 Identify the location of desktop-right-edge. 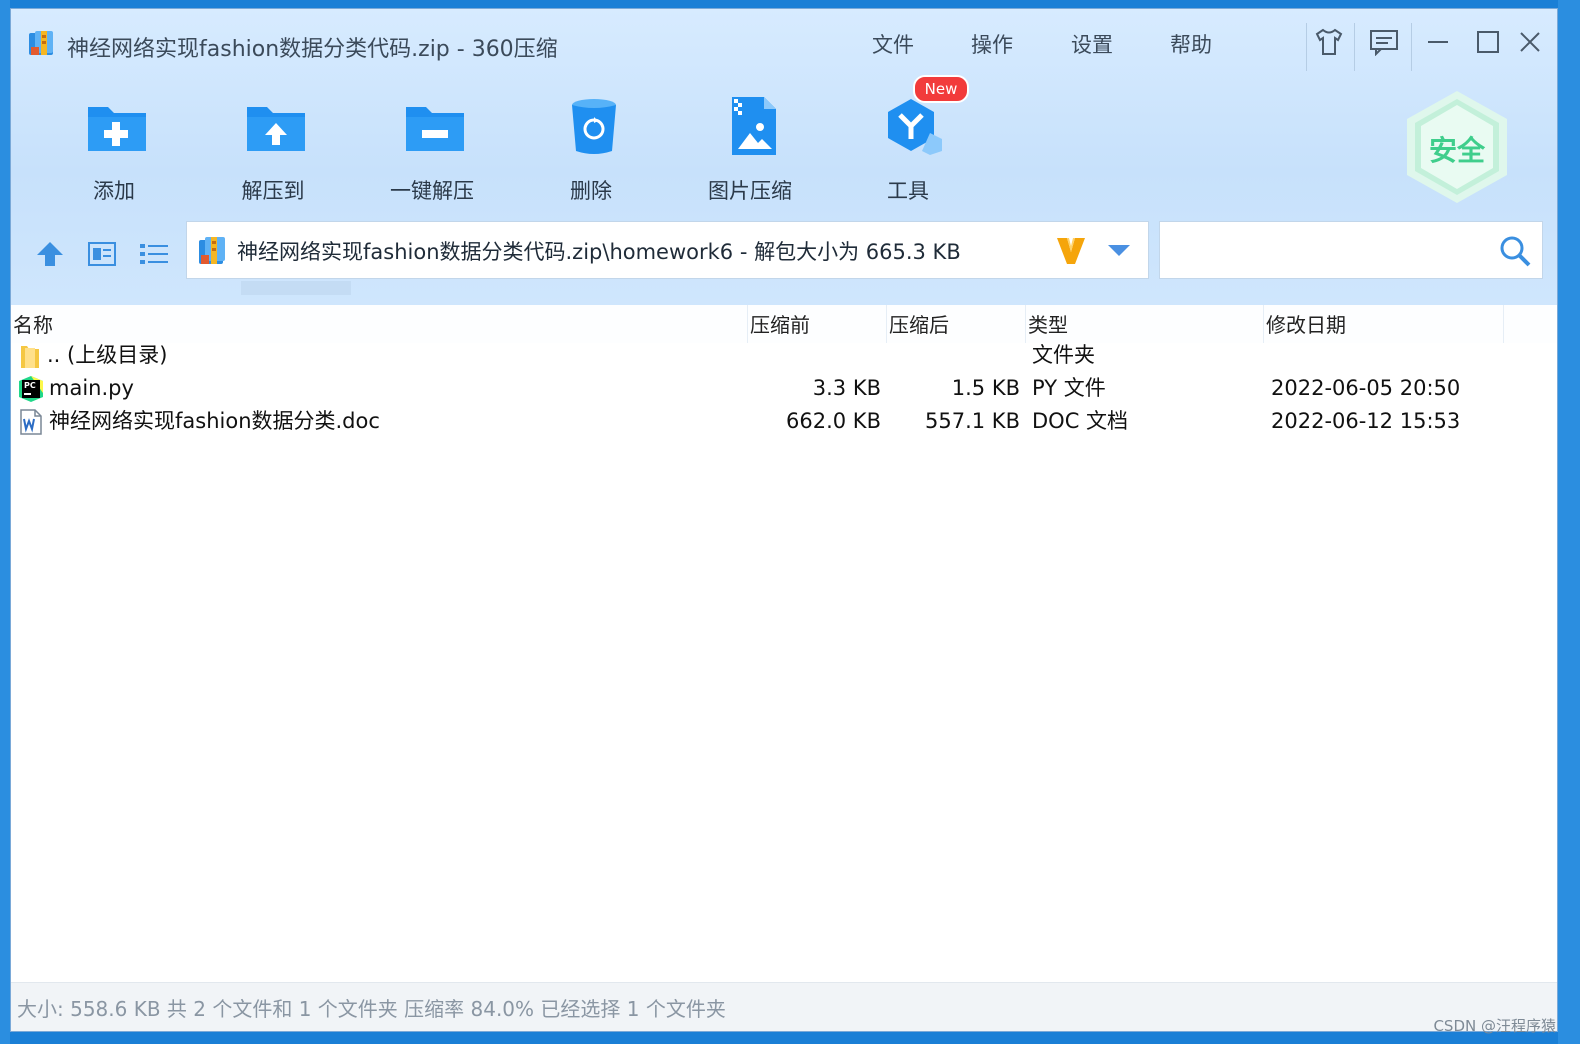
(1569, 522).